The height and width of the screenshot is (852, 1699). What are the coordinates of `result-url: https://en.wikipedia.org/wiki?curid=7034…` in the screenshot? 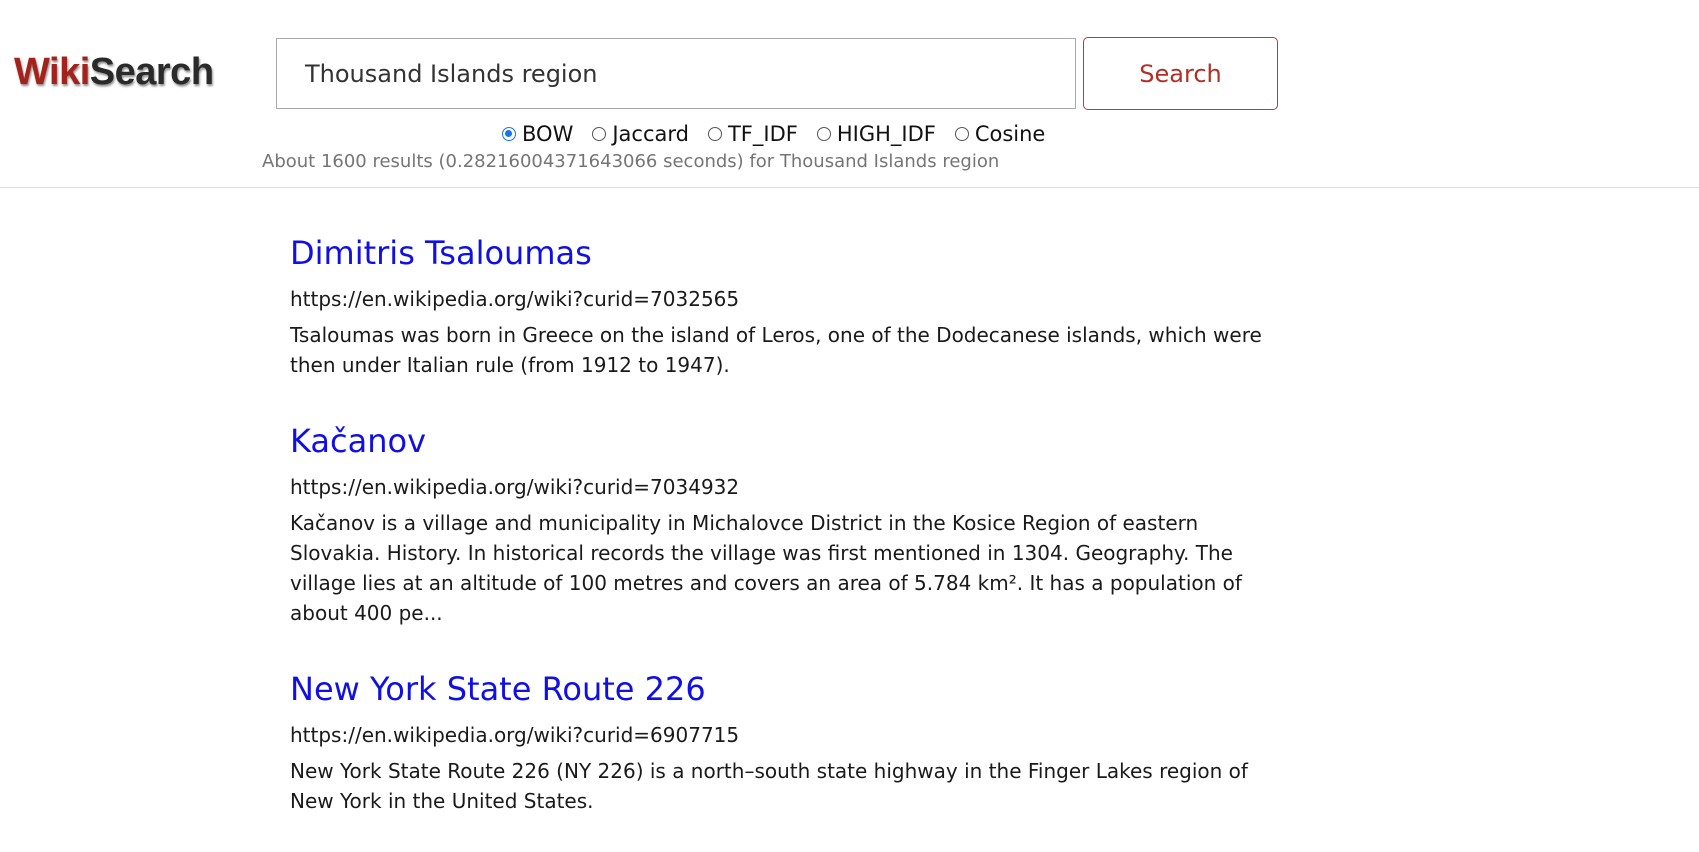 It's located at (515, 487).